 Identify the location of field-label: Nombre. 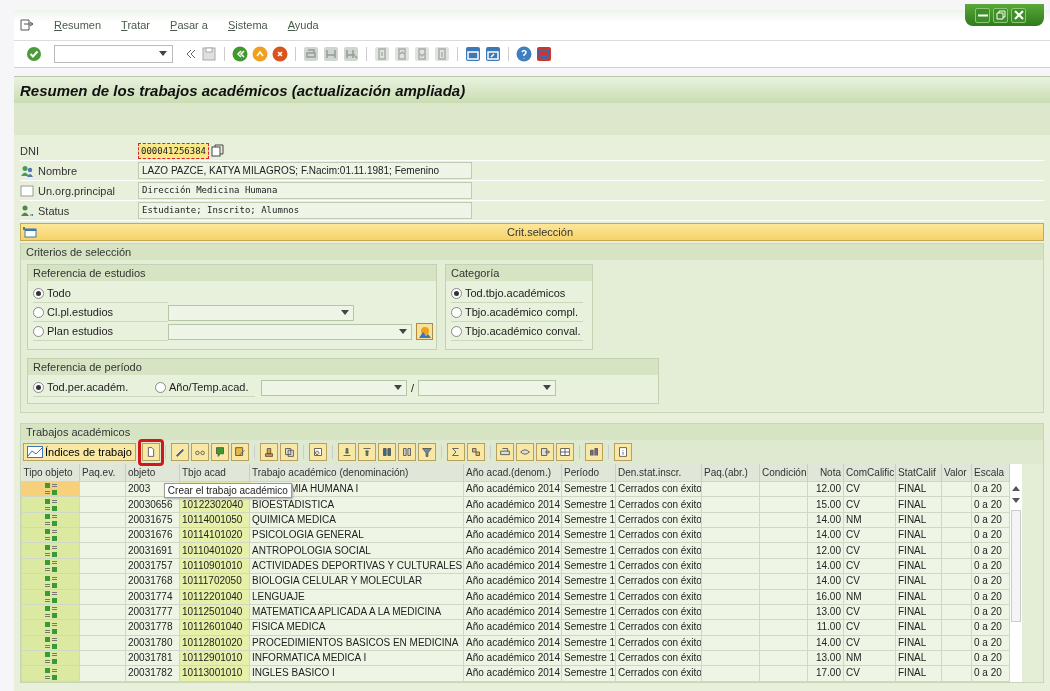
(58, 170).